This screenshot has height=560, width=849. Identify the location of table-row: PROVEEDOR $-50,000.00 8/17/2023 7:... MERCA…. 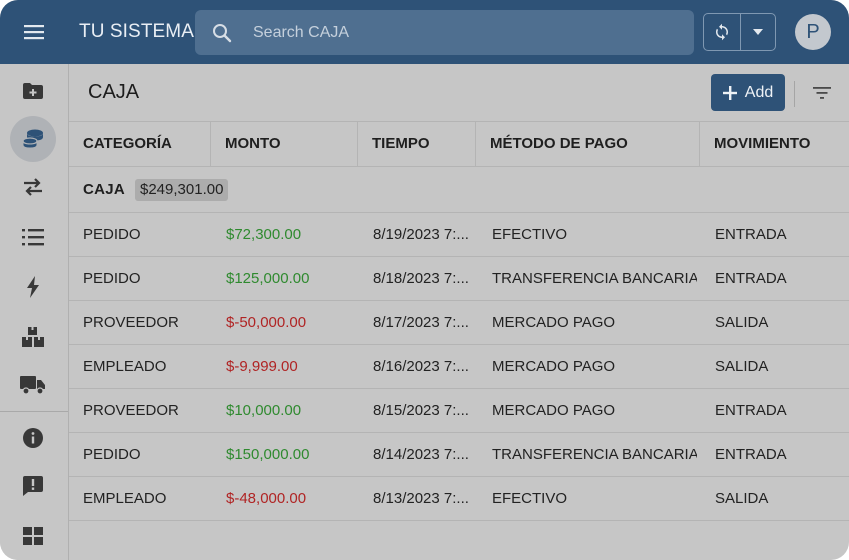
(459, 323).